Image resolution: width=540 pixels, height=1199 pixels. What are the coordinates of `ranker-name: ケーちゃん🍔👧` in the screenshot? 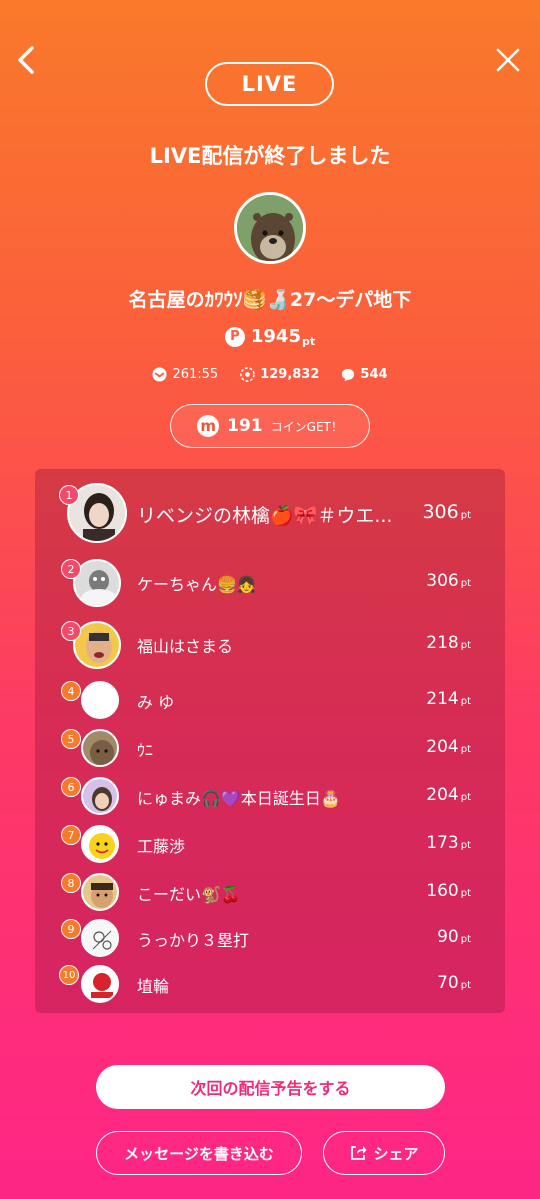 It's located at (197, 584).